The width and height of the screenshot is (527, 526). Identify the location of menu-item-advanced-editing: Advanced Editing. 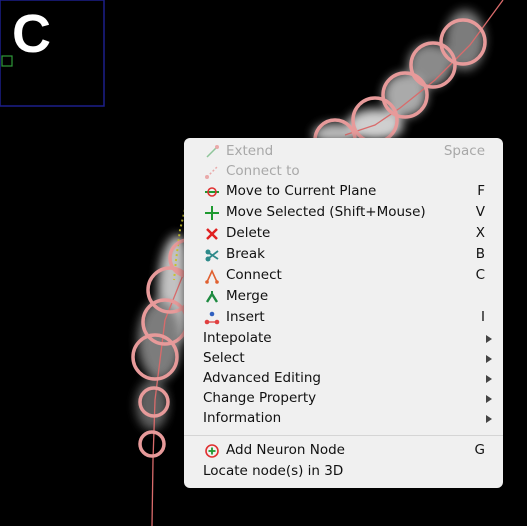
(343, 379).